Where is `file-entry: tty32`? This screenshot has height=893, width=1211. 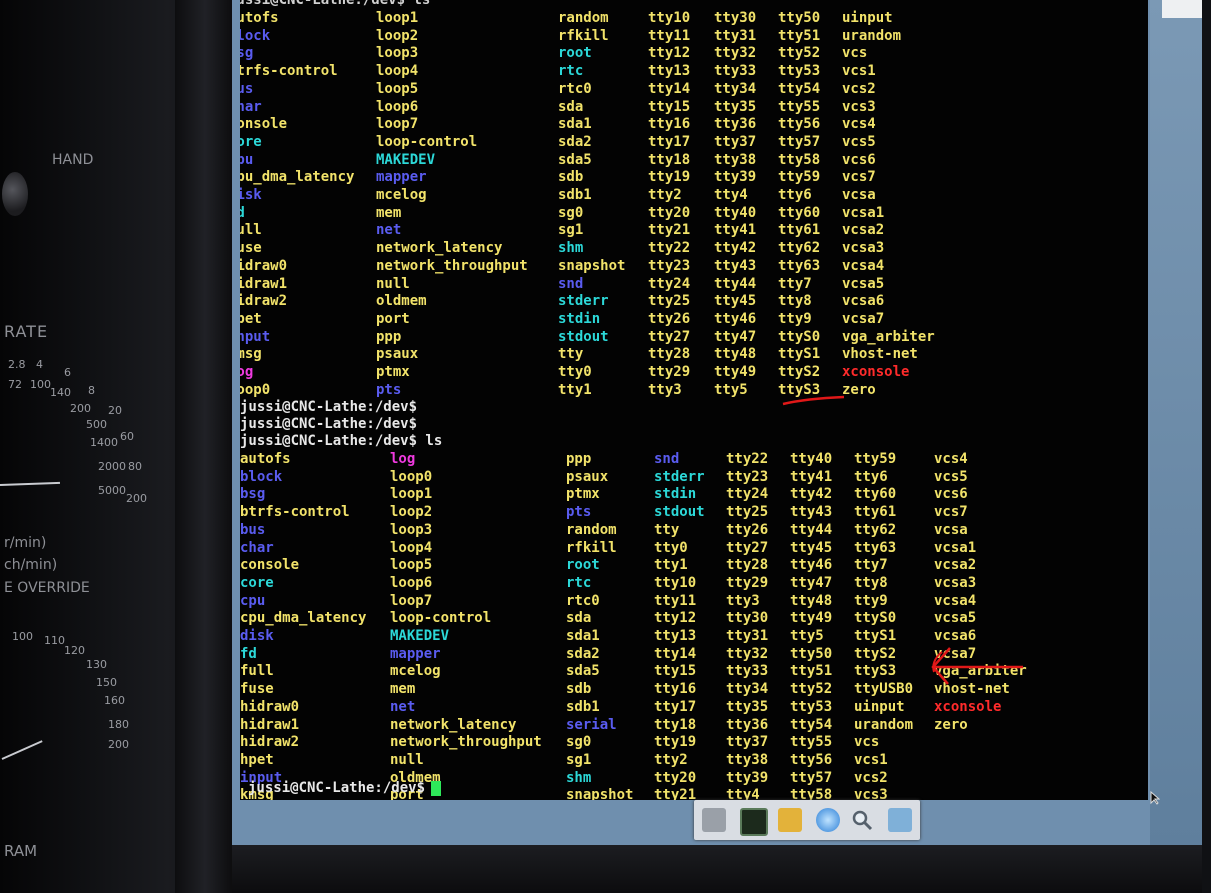 file-entry: tty32 is located at coordinates (747, 653).